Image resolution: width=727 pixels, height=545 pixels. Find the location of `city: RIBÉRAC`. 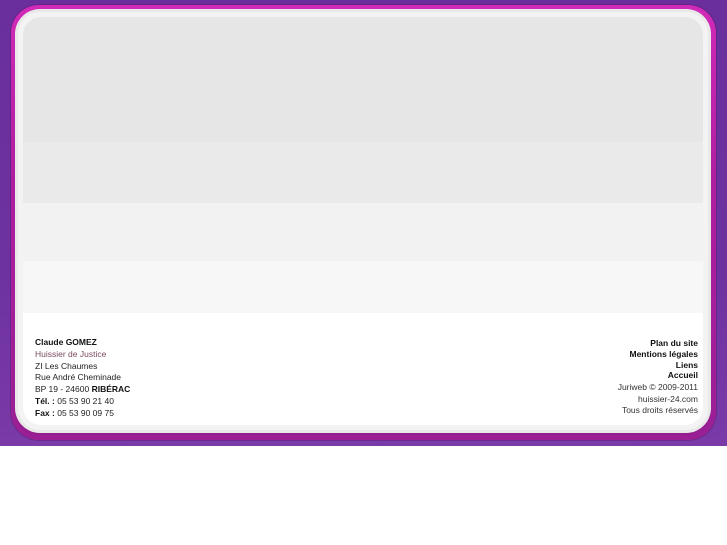

city: RIBÉRAC is located at coordinates (111, 389).